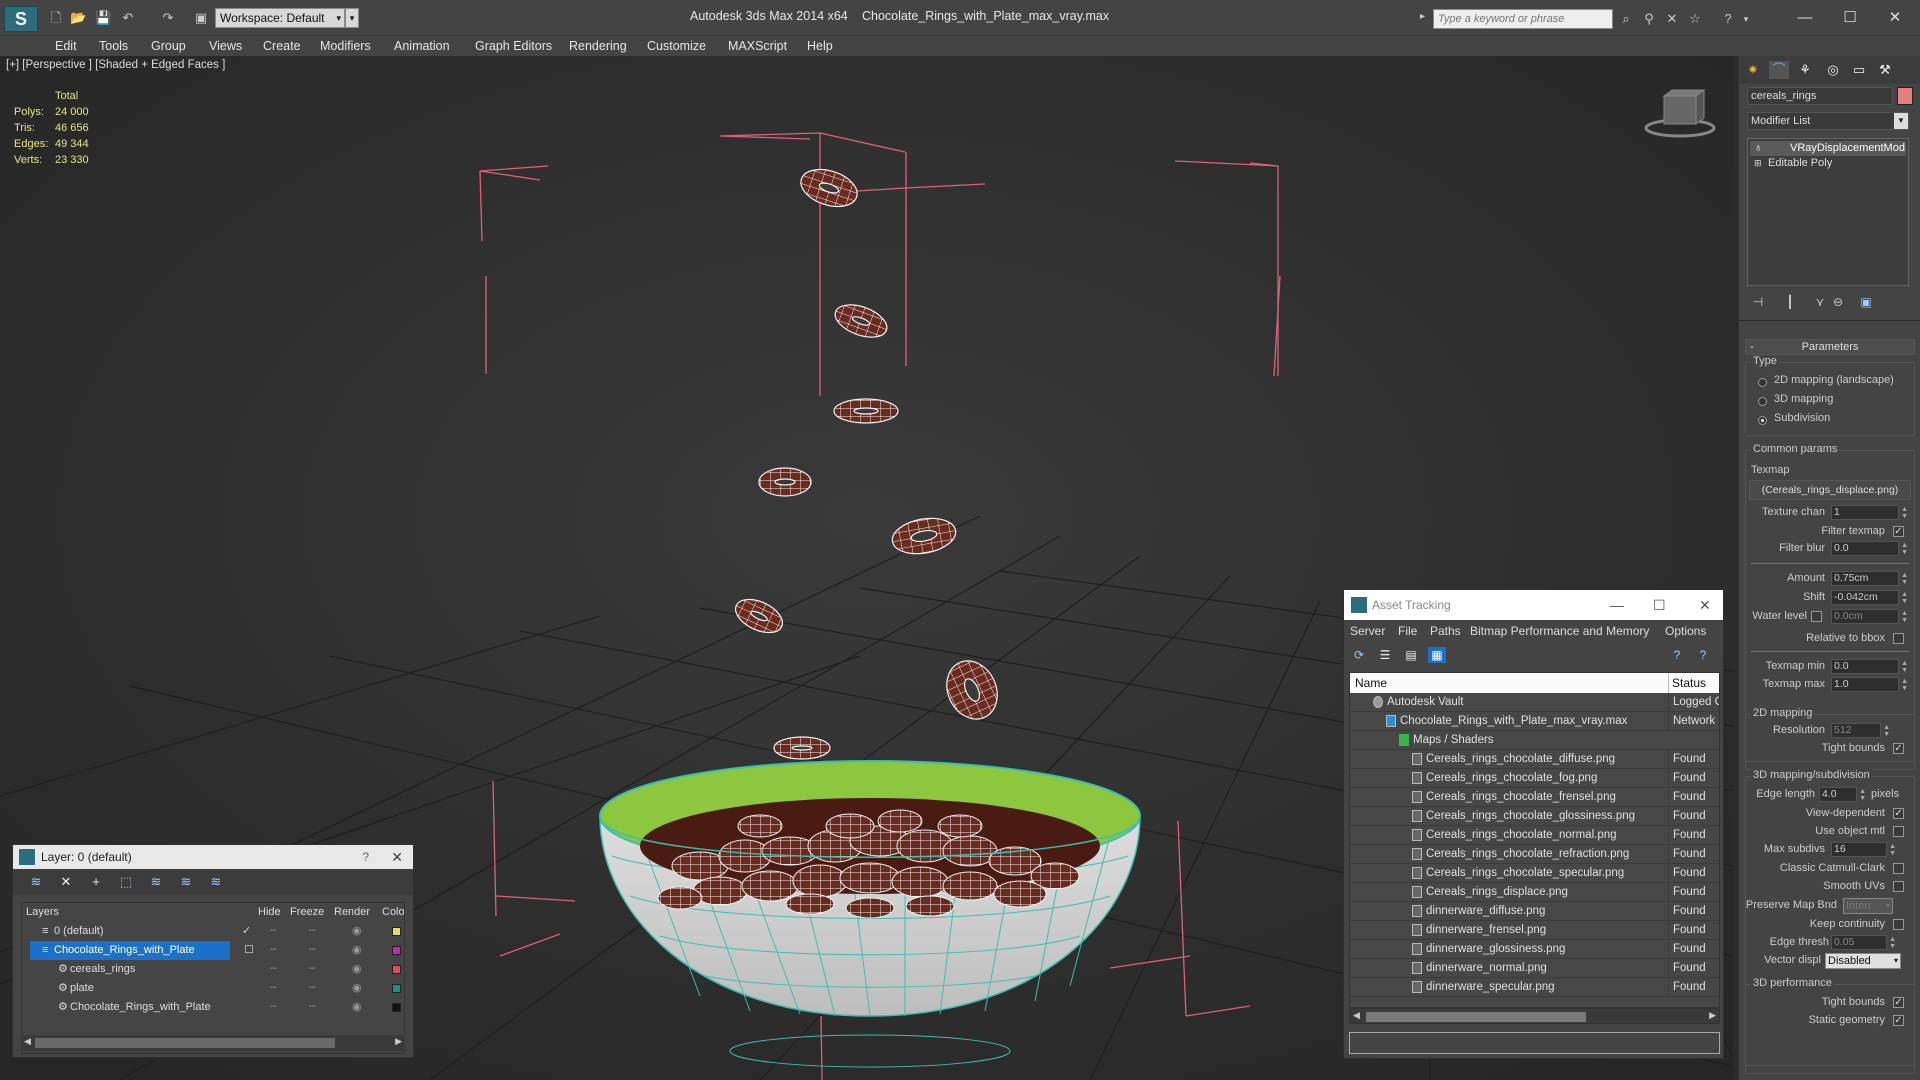 The image size is (1920, 1080). What do you see at coordinates (1860, 730) in the screenshot?
I see `resolution-spinner: 512 ▲ ▼` at bounding box center [1860, 730].